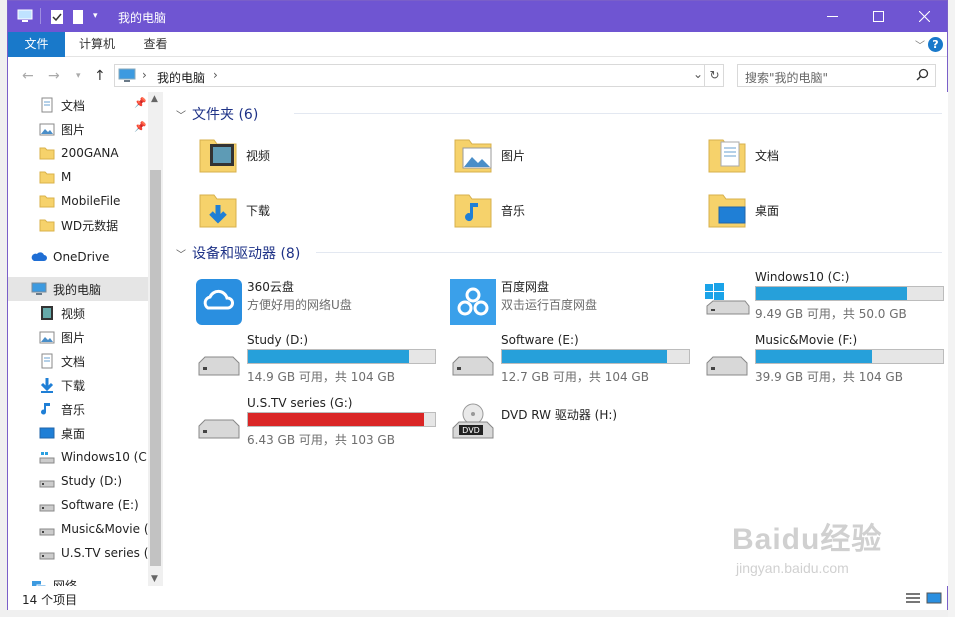 Image resolution: width=955 pixels, height=617 pixels. Describe the element at coordinates (95, 16) in the screenshot. I see `customize-toolbar-icon: ▾` at that location.